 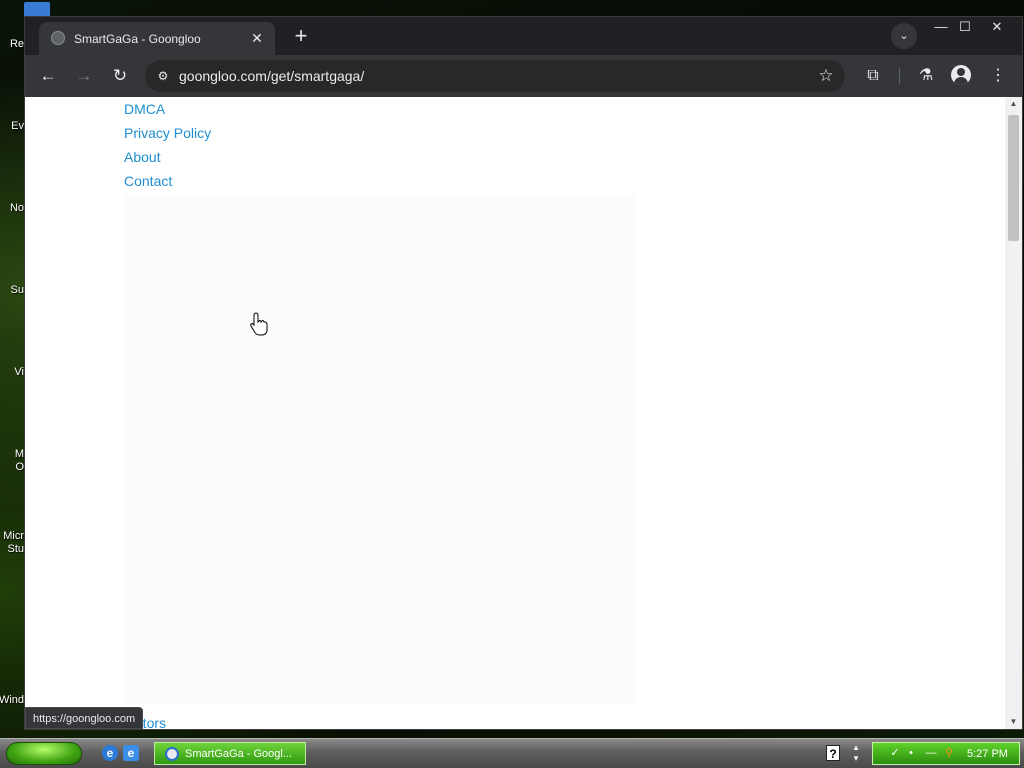 I want to click on tab-strip: SmartGaGa - Goongloo ✕ + ⌄ — ☐ ✕, so click(x=523, y=36).